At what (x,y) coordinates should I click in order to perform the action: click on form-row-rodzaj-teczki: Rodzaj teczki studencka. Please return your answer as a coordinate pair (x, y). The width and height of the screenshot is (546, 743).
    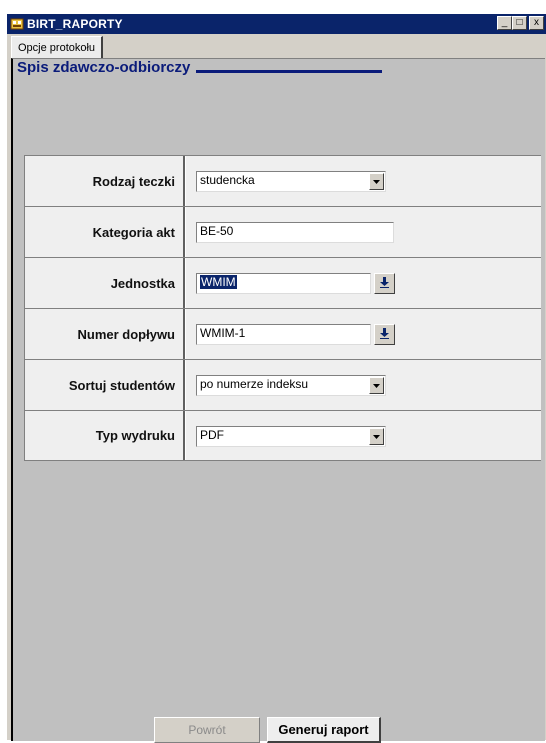
    Looking at the image, I should click on (282, 180).